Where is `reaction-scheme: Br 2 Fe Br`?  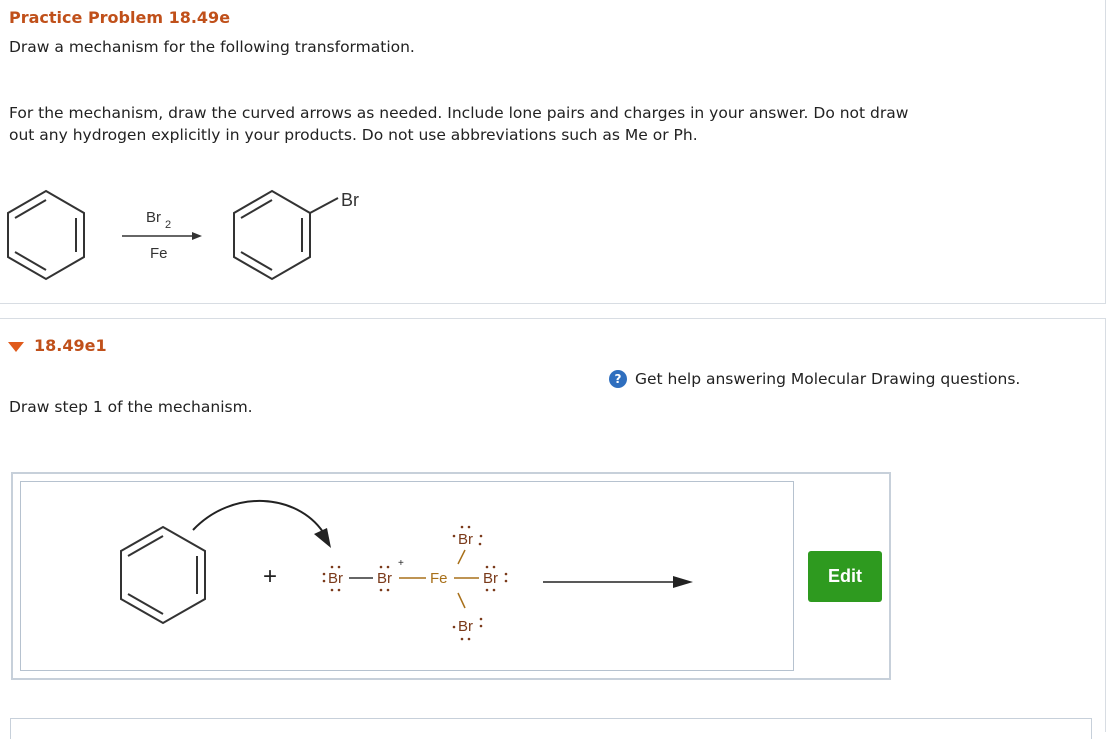
reaction-scheme: Br 2 Fe Br is located at coordinates (183, 235).